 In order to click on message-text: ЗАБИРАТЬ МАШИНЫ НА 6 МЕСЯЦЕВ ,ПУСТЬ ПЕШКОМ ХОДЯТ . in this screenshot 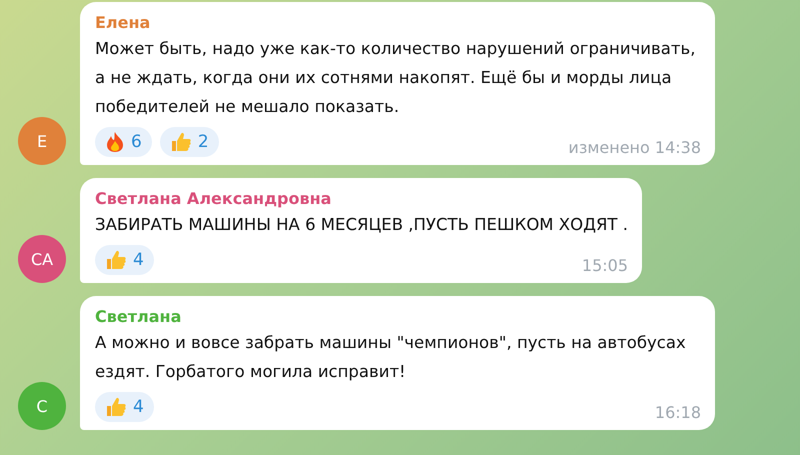, I will do `click(361, 225)`.